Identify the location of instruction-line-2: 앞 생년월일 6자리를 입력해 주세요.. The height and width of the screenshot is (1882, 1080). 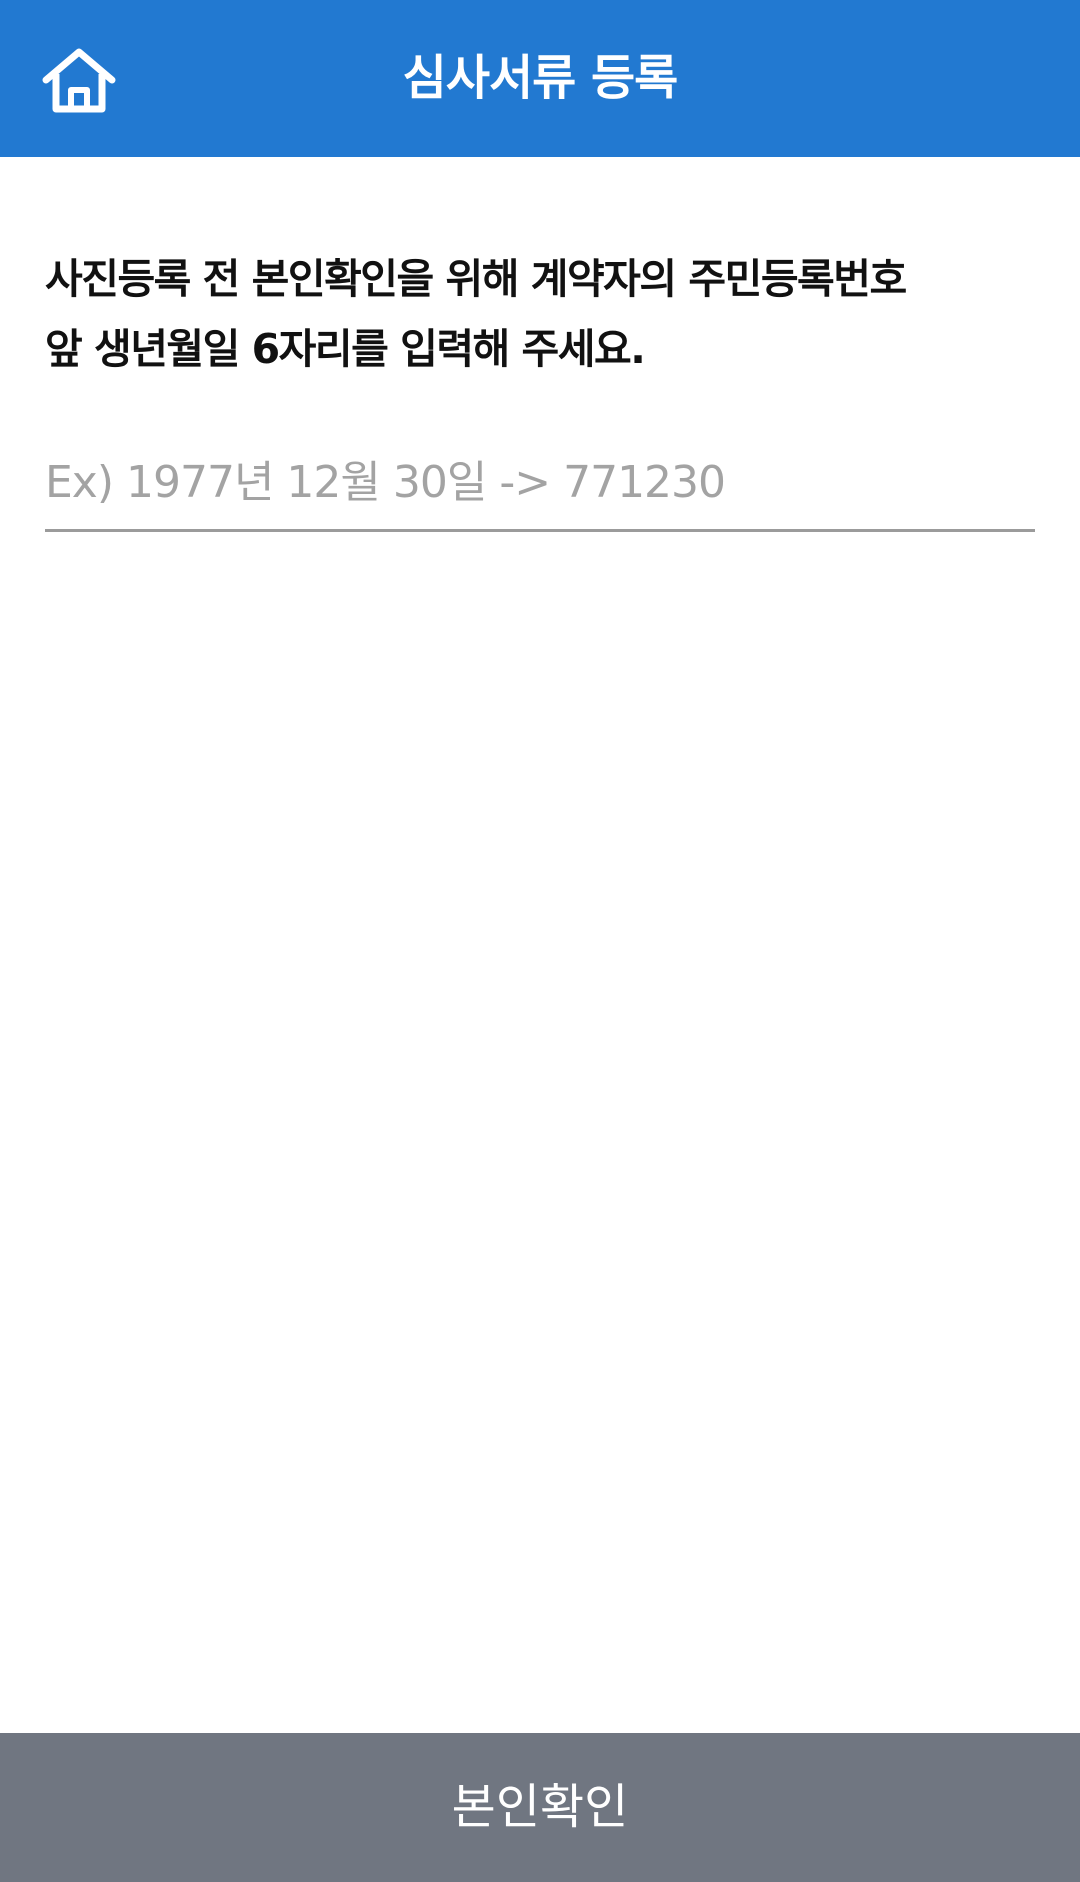
(345, 349).